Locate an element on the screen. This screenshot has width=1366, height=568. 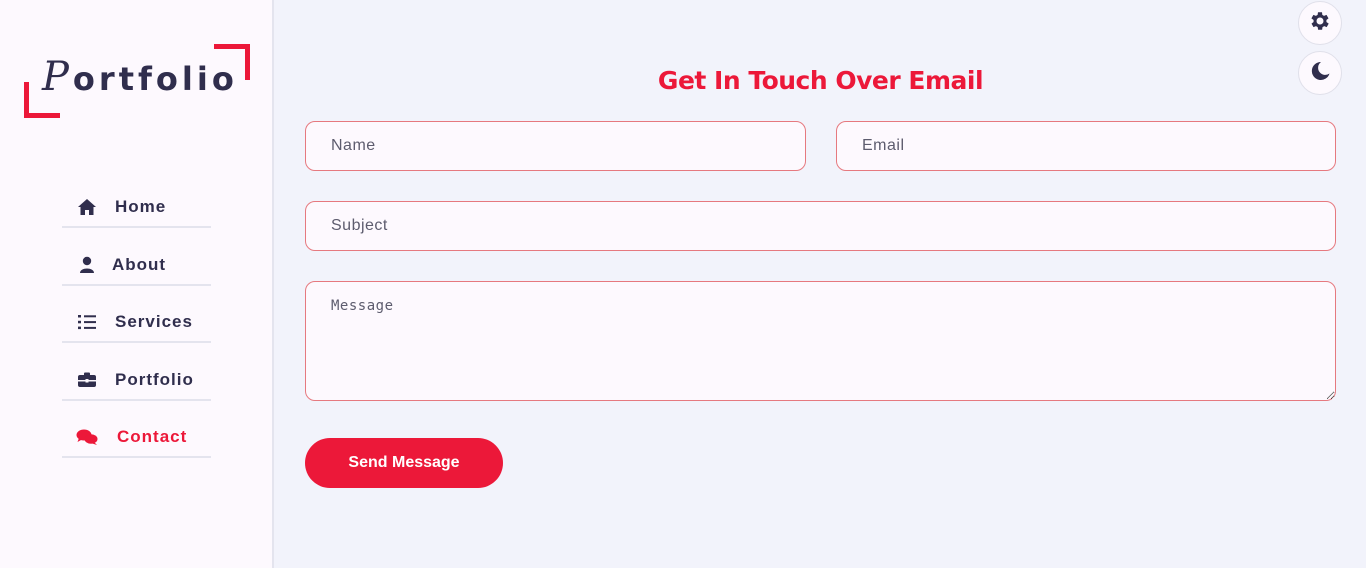
nav-item-contact: Contact is located at coordinates (136, 438).